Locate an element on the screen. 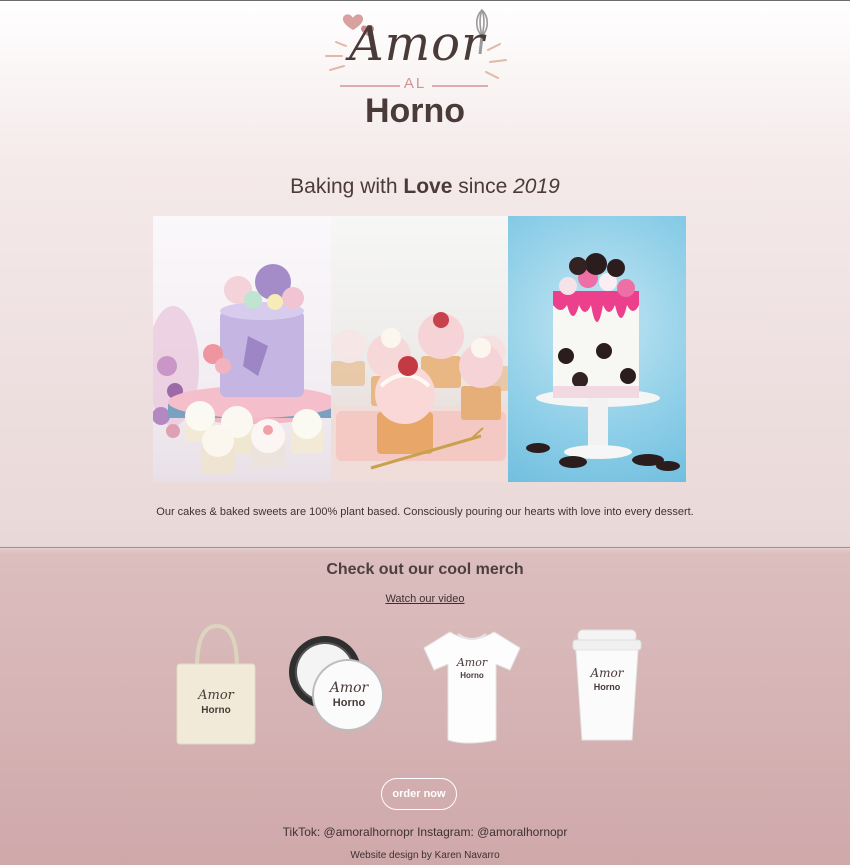 The image size is (850, 865). merch-coffee-cup: Amor Horno is located at coordinates (607, 685).